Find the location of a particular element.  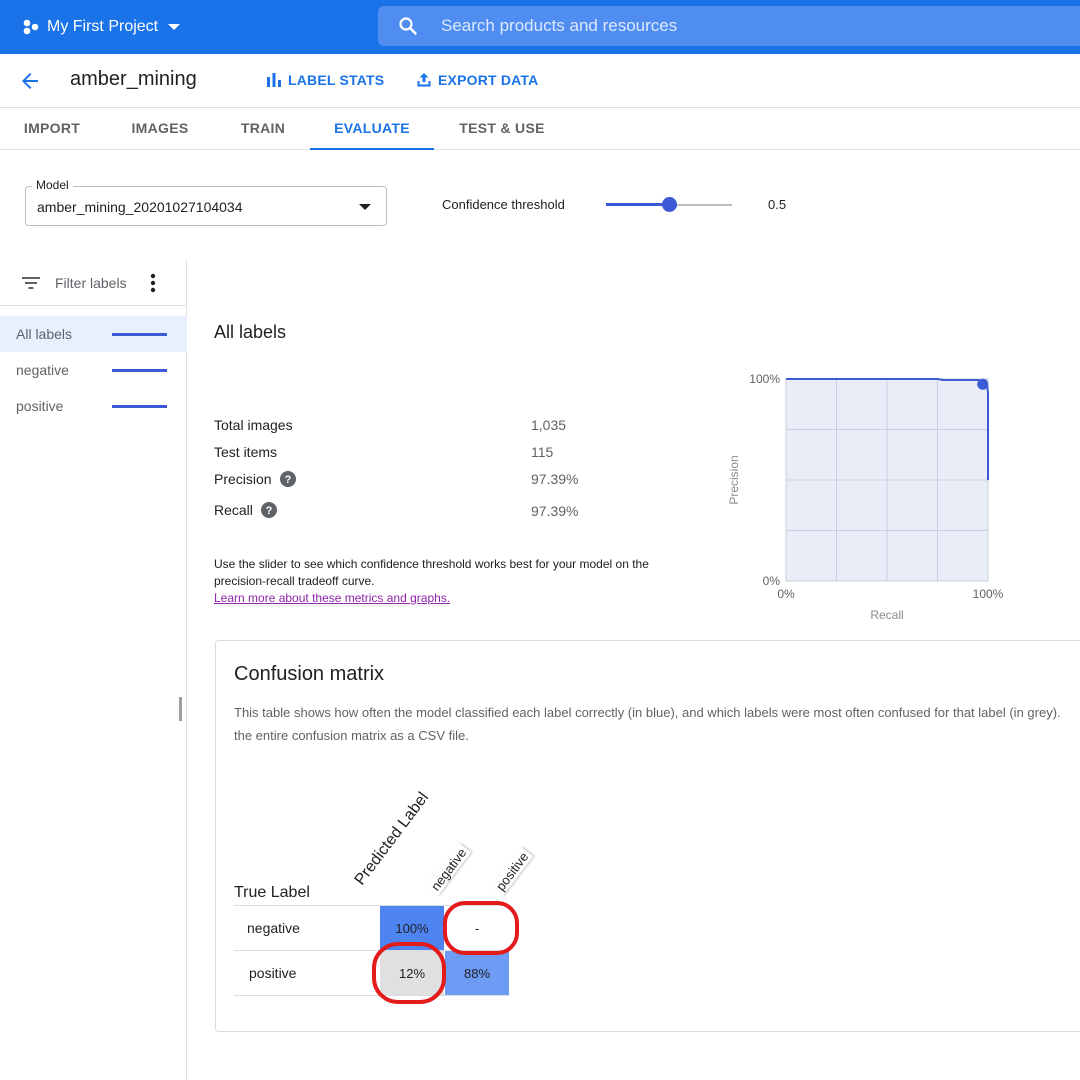

confidence-threshold-label: Confidence threshold is located at coordinates (503, 204).